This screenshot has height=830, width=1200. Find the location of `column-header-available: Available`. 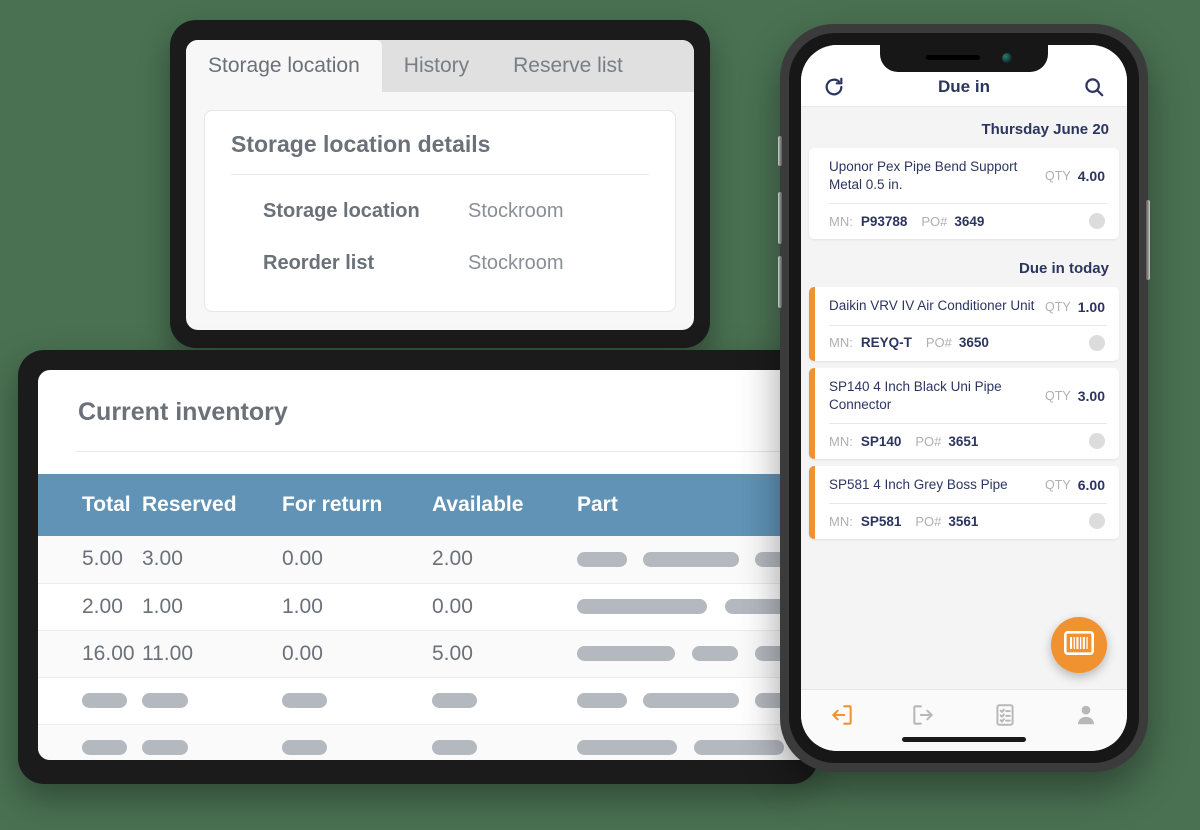

column-header-available: Available is located at coordinates (504, 505).